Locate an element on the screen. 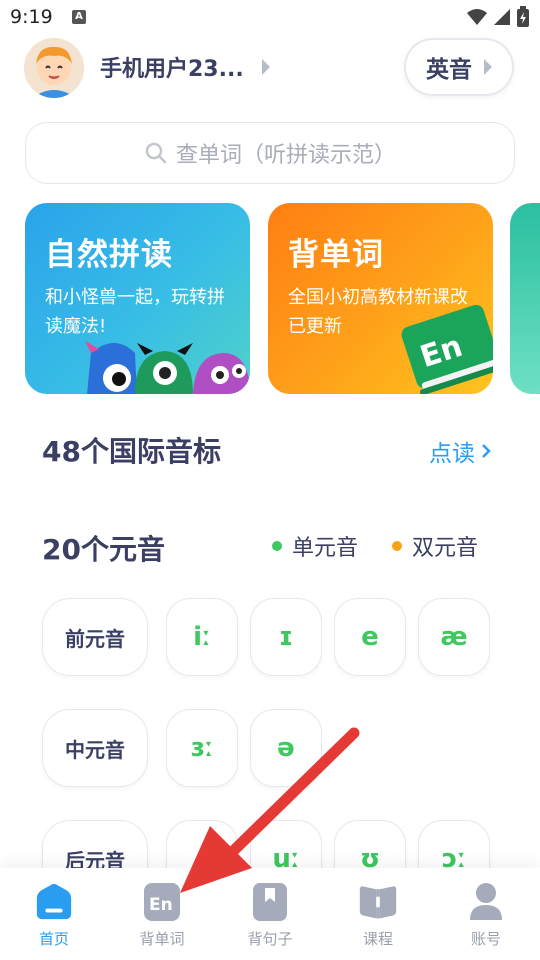 This screenshot has height=960, width=540. user-avatar is located at coordinates (54, 68).